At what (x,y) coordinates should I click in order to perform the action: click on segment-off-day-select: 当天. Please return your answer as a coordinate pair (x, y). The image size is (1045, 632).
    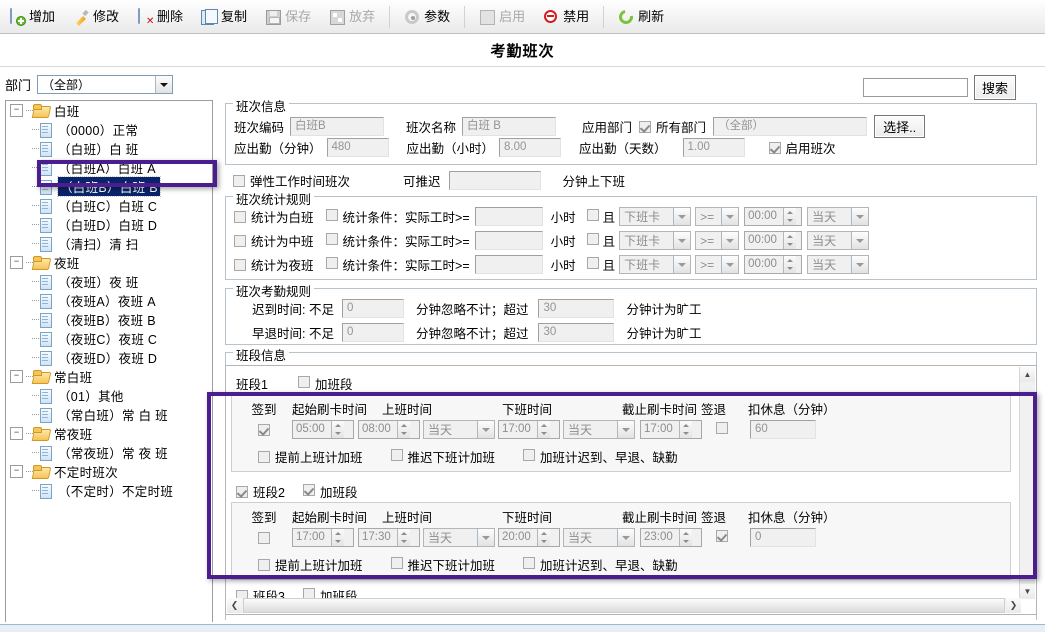
    Looking at the image, I should click on (599, 537).